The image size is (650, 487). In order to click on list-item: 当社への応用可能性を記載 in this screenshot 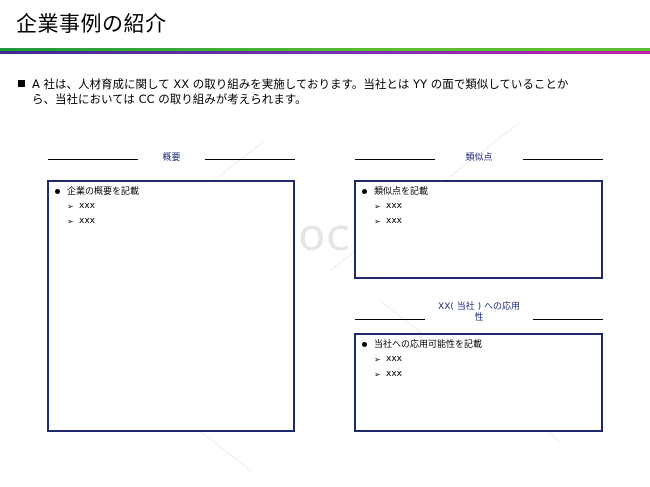, I will do `click(481, 345)`.